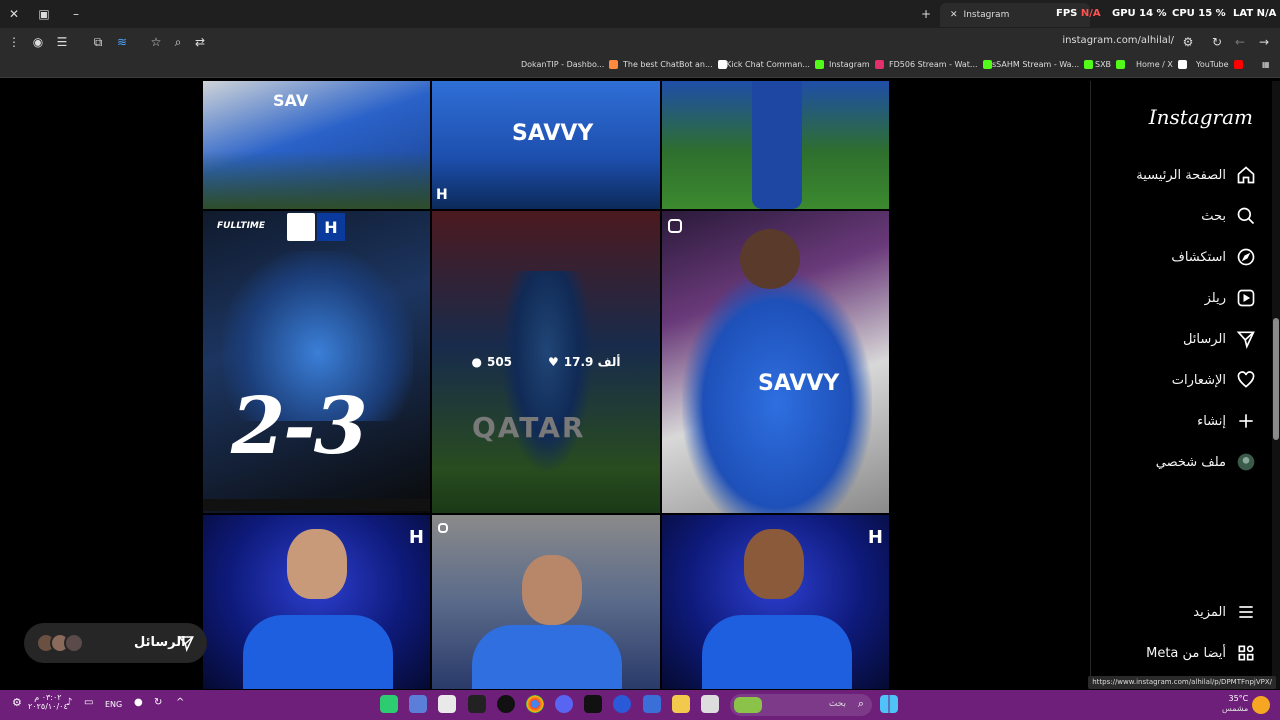 The height and width of the screenshot is (720, 1280). I want to click on extension-list-icon: ☰, so click(62, 42).